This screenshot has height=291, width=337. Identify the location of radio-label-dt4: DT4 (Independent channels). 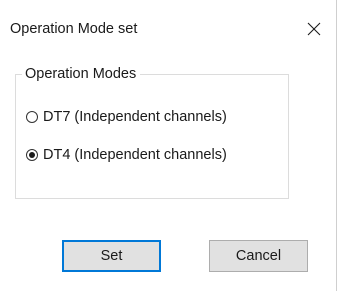
(135, 155).